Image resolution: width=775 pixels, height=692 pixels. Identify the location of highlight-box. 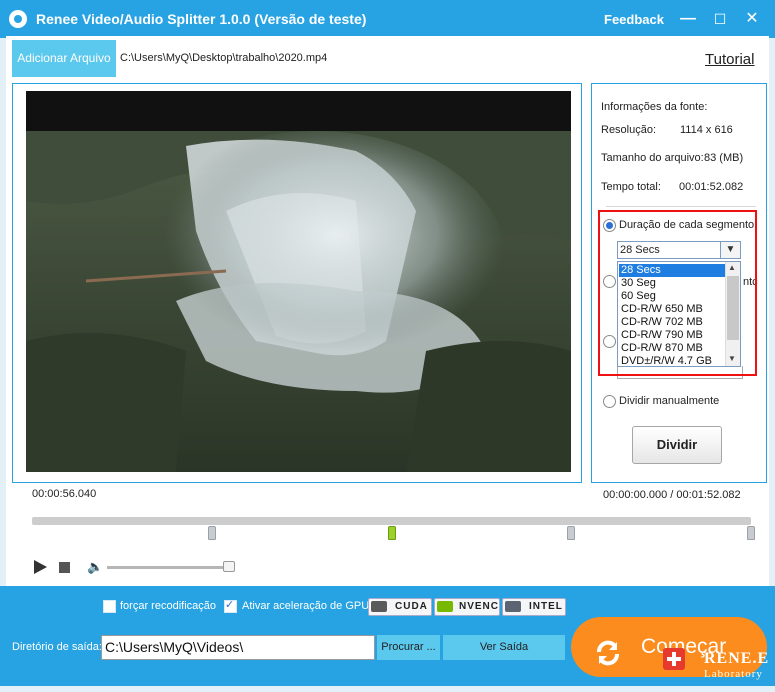
(677, 293).